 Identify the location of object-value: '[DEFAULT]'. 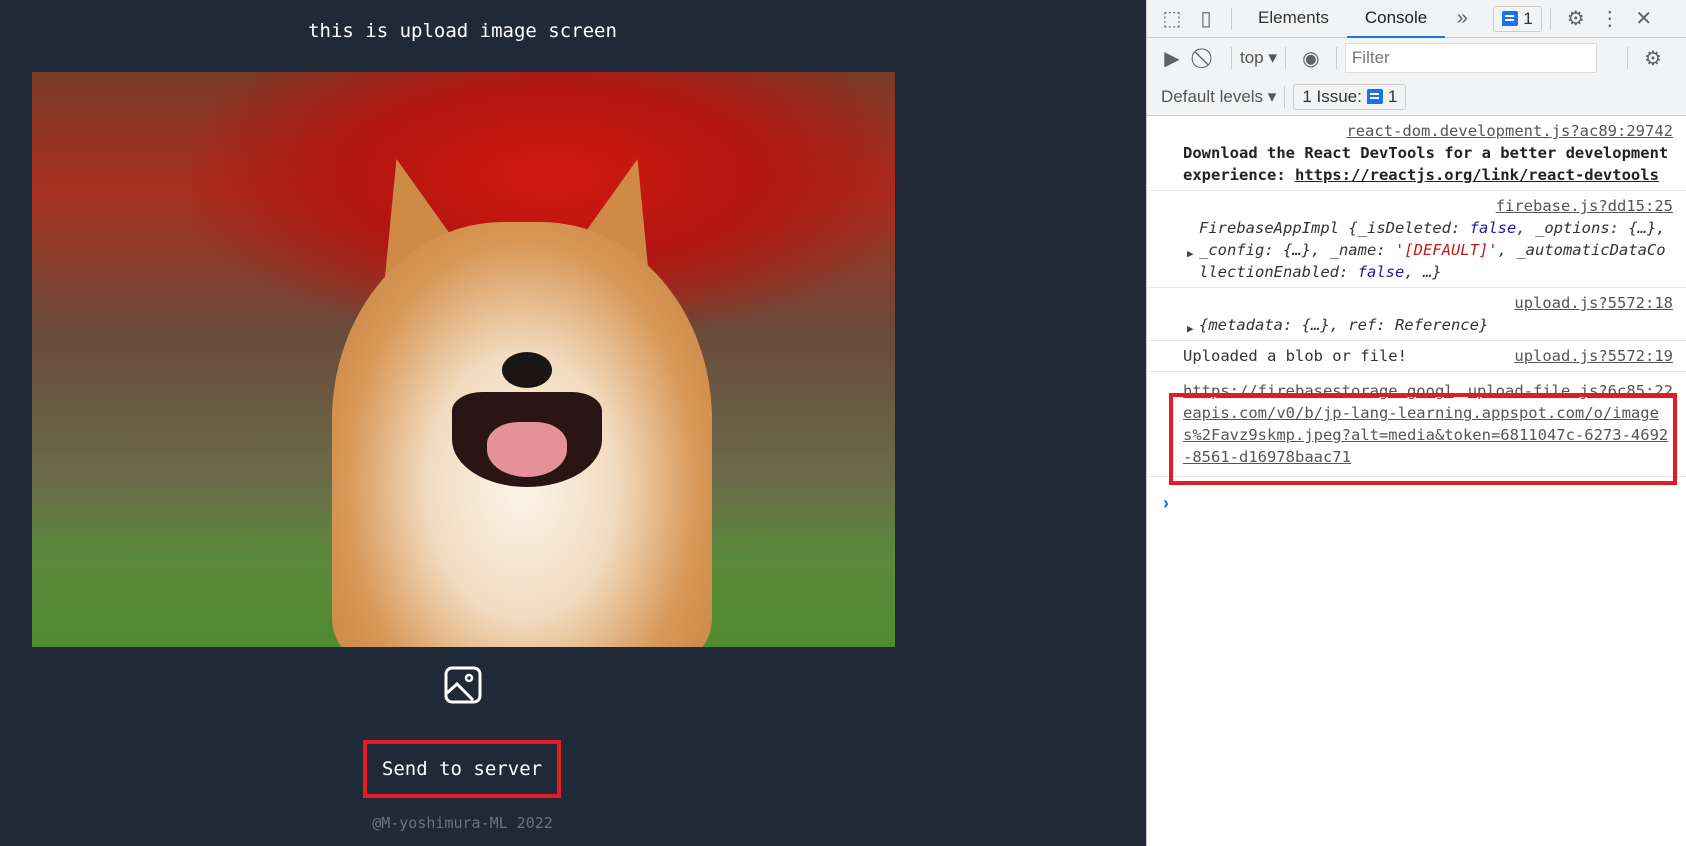
(1446, 250).